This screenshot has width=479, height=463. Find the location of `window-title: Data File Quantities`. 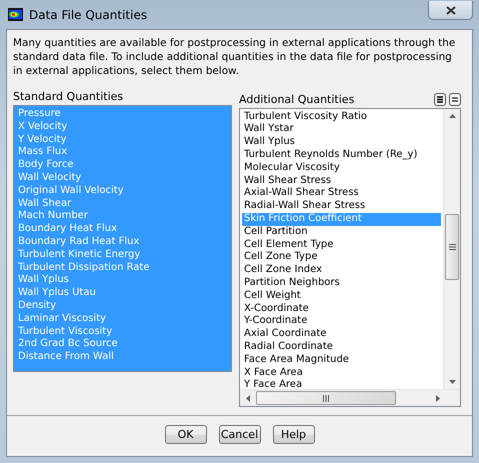

window-title: Data File Quantities is located at coordinates (88, 15).